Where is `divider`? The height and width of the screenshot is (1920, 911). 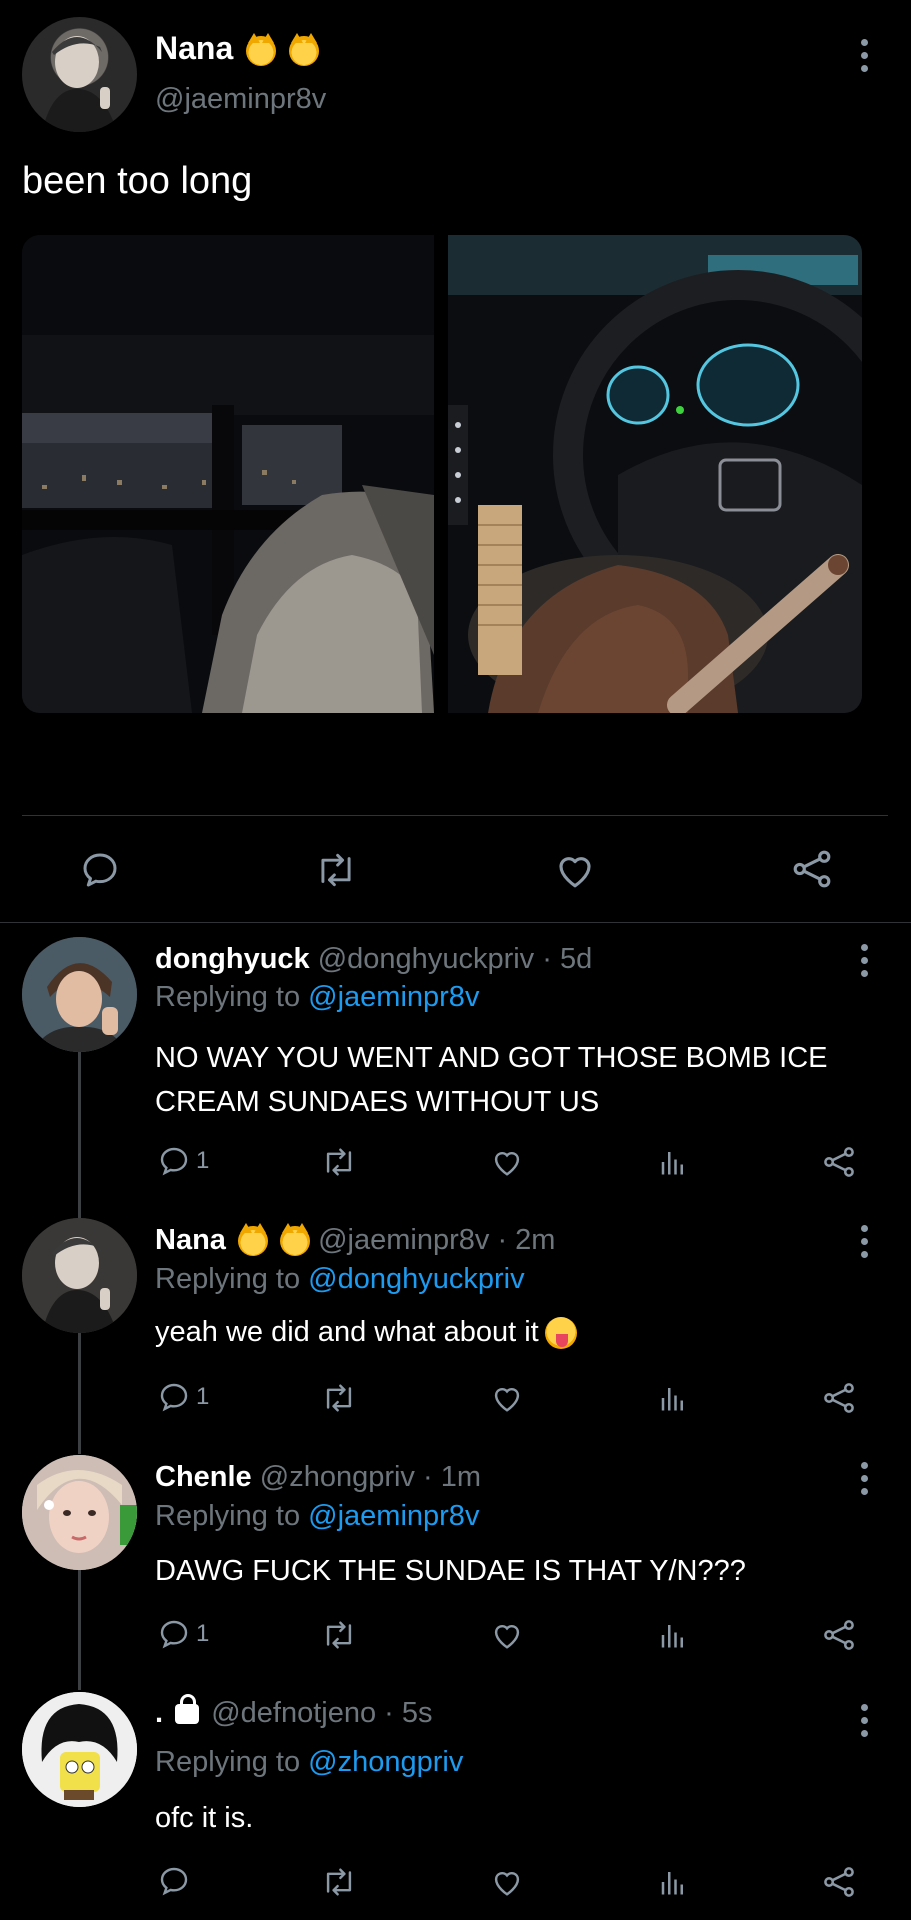
divider is located at coordinates (455, 922).